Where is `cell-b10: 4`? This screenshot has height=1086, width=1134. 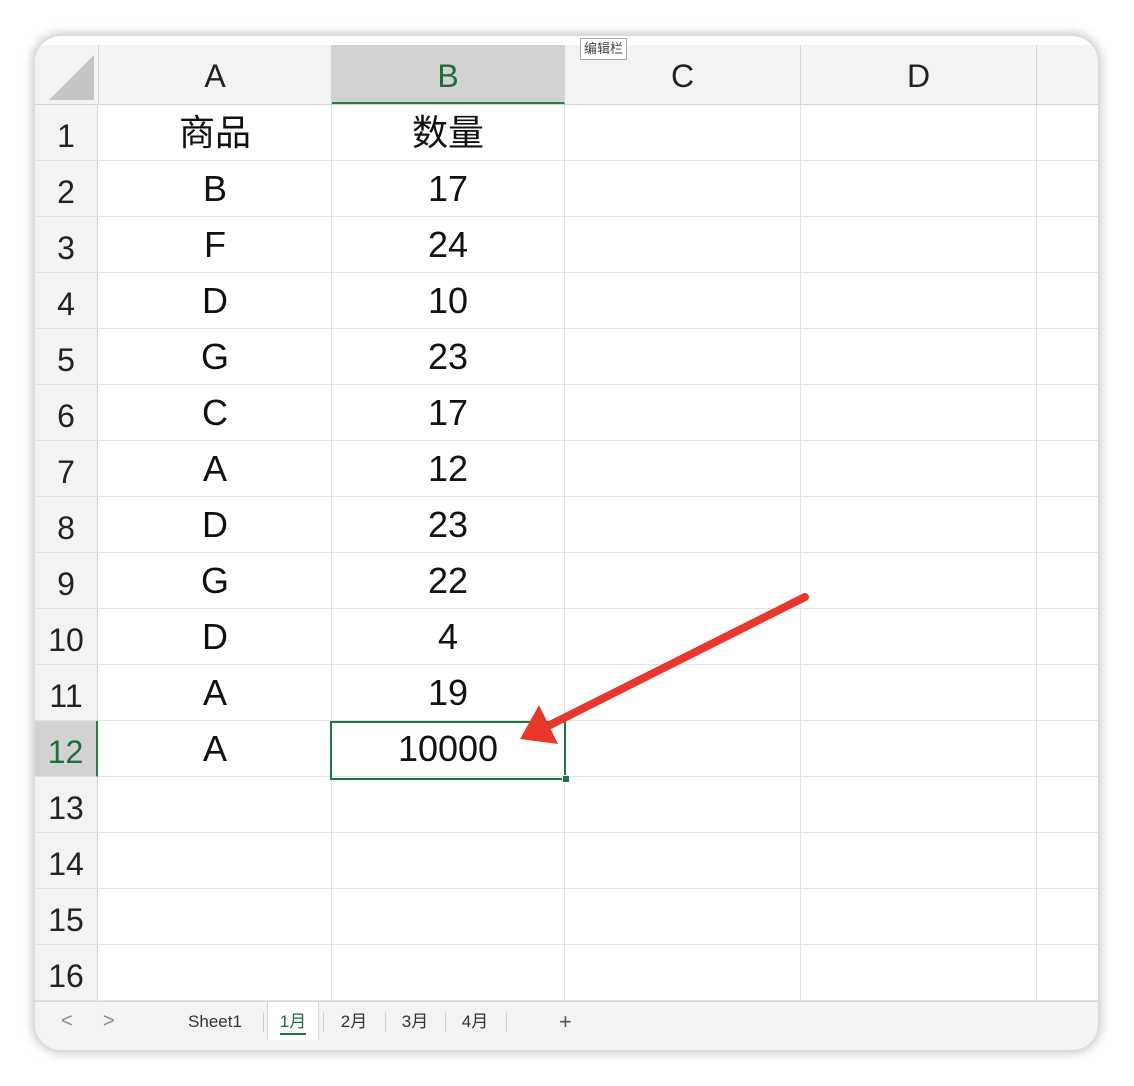 cell-b10: 4 is located at coordinates (448, 637).